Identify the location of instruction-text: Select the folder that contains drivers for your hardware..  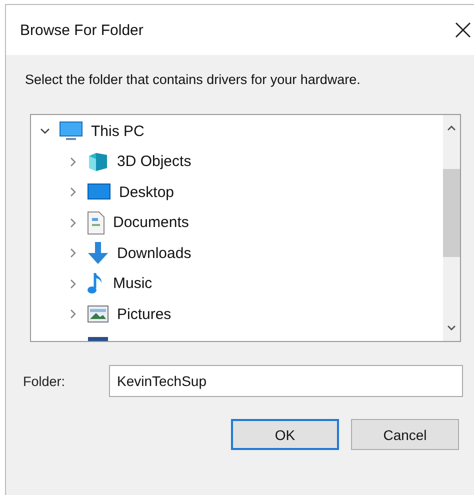
(193, 79).